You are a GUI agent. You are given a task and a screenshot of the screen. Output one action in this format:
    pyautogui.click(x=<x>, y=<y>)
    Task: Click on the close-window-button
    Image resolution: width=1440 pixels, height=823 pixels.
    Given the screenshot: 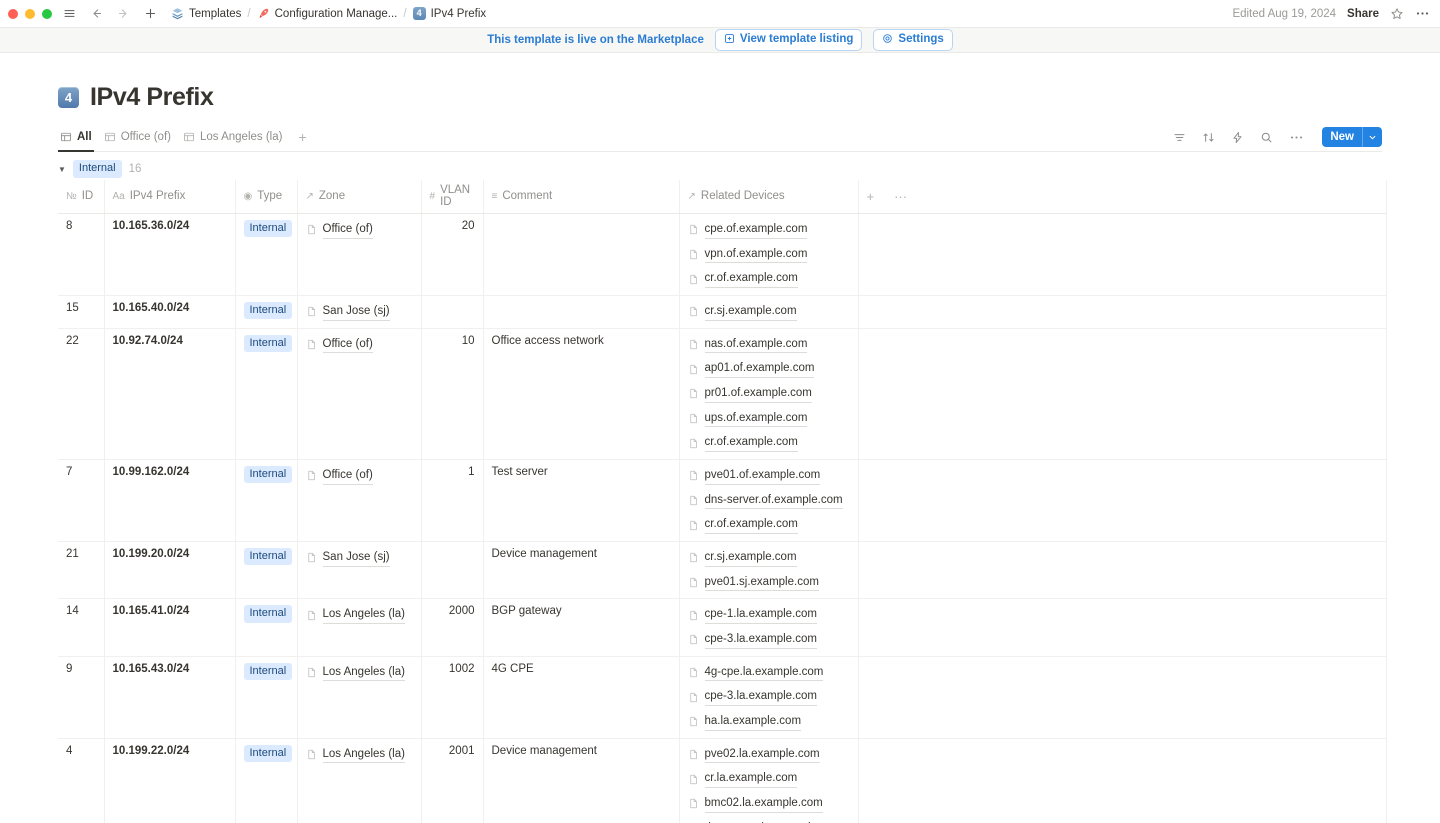 What is the action you would take?
    pyautogui.click(x=13, y=13)
    